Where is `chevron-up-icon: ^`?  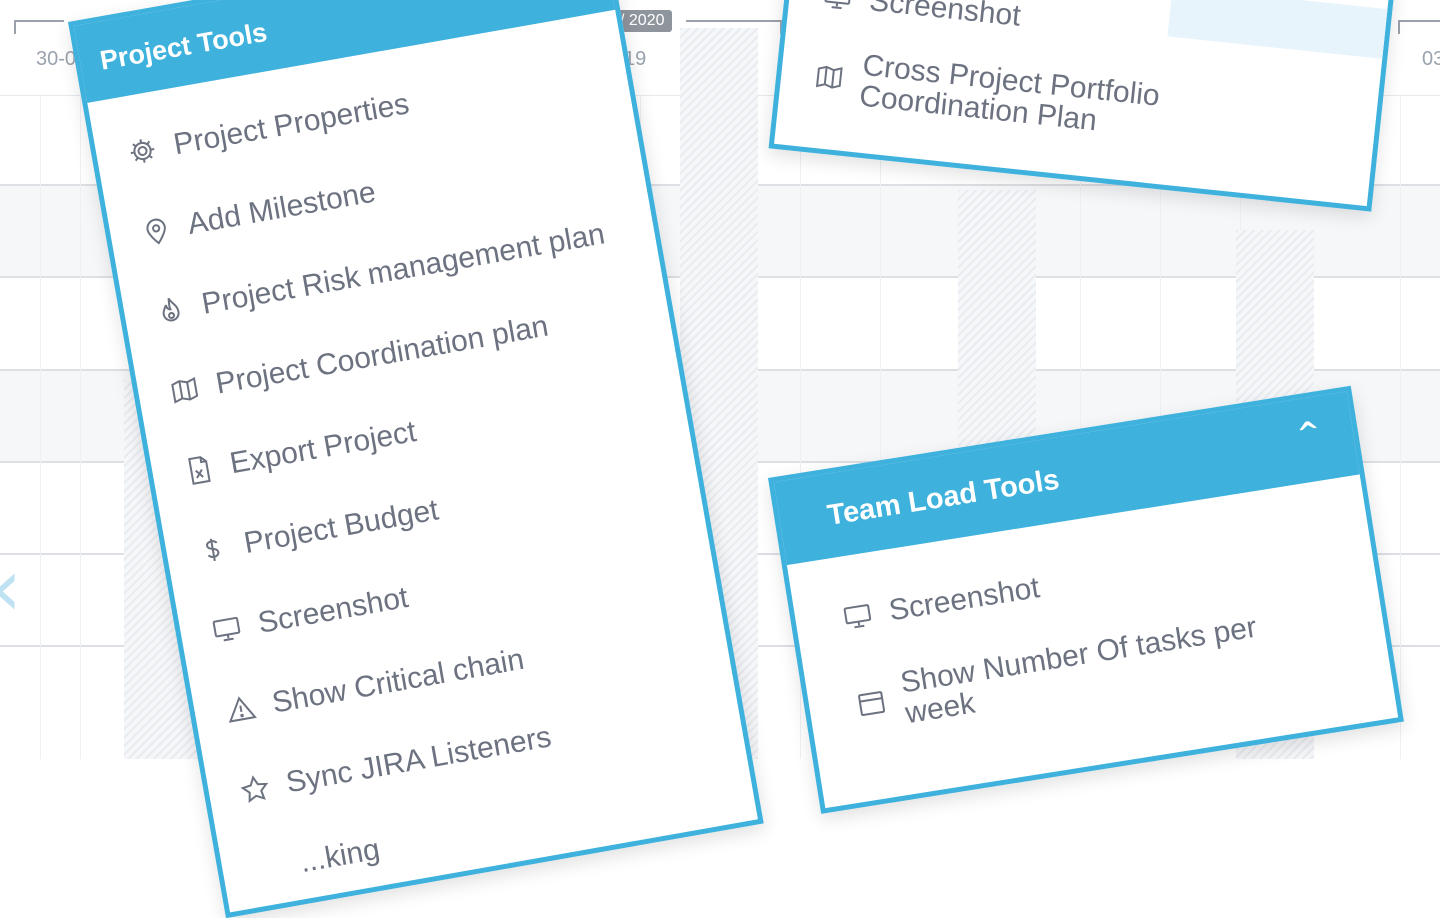
chevron-up-icon: ^ is located at coordinates (1309, 432).